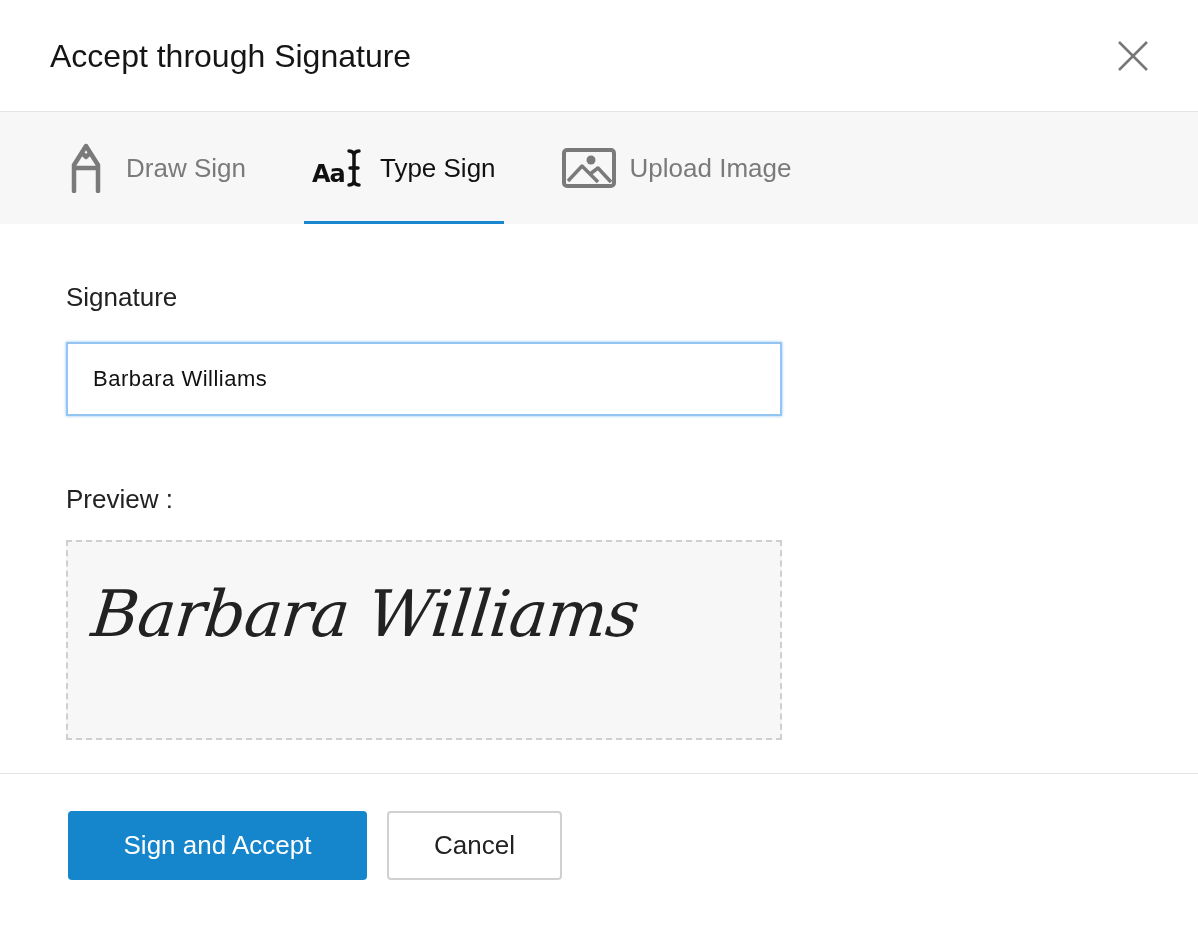 The width and height of the screenshot is (1198, 936). Describe the element at coordinates (158, 168) in the screenshot. I see `tab: Draw Sign` at that location.